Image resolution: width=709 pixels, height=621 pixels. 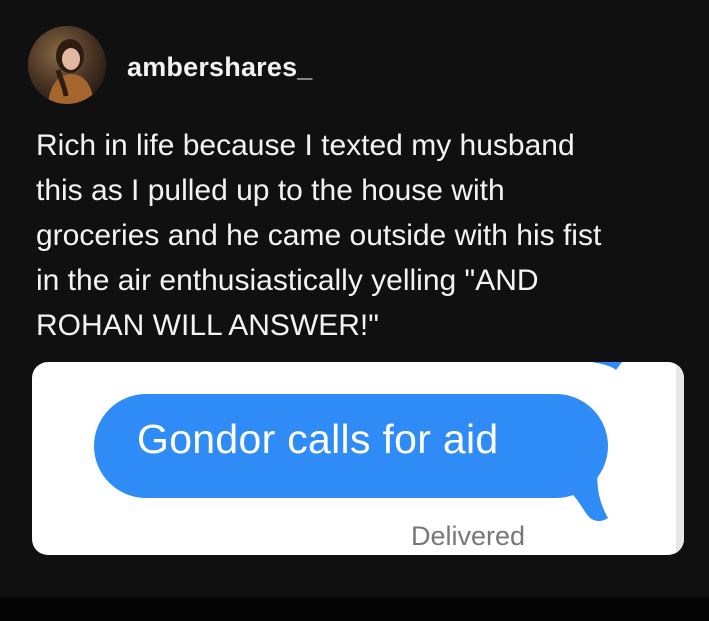 What do you see at coordinates (305, 145) in the screenshot?
I see `caption-line: Rich in life because I texted my husband` at bounding box center [305, 145].